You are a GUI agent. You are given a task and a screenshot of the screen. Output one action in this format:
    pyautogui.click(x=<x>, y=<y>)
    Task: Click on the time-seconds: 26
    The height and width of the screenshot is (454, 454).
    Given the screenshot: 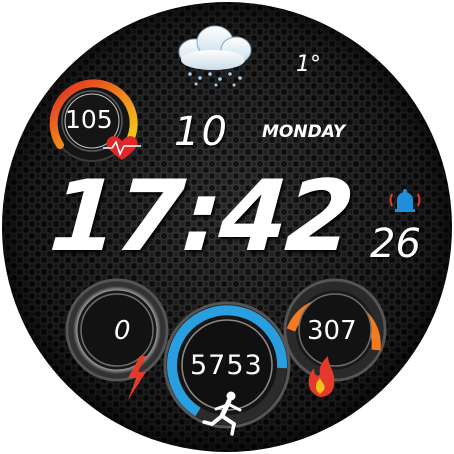 What is the action you would take?
    pyautogui.click(x=395, y=244)
    